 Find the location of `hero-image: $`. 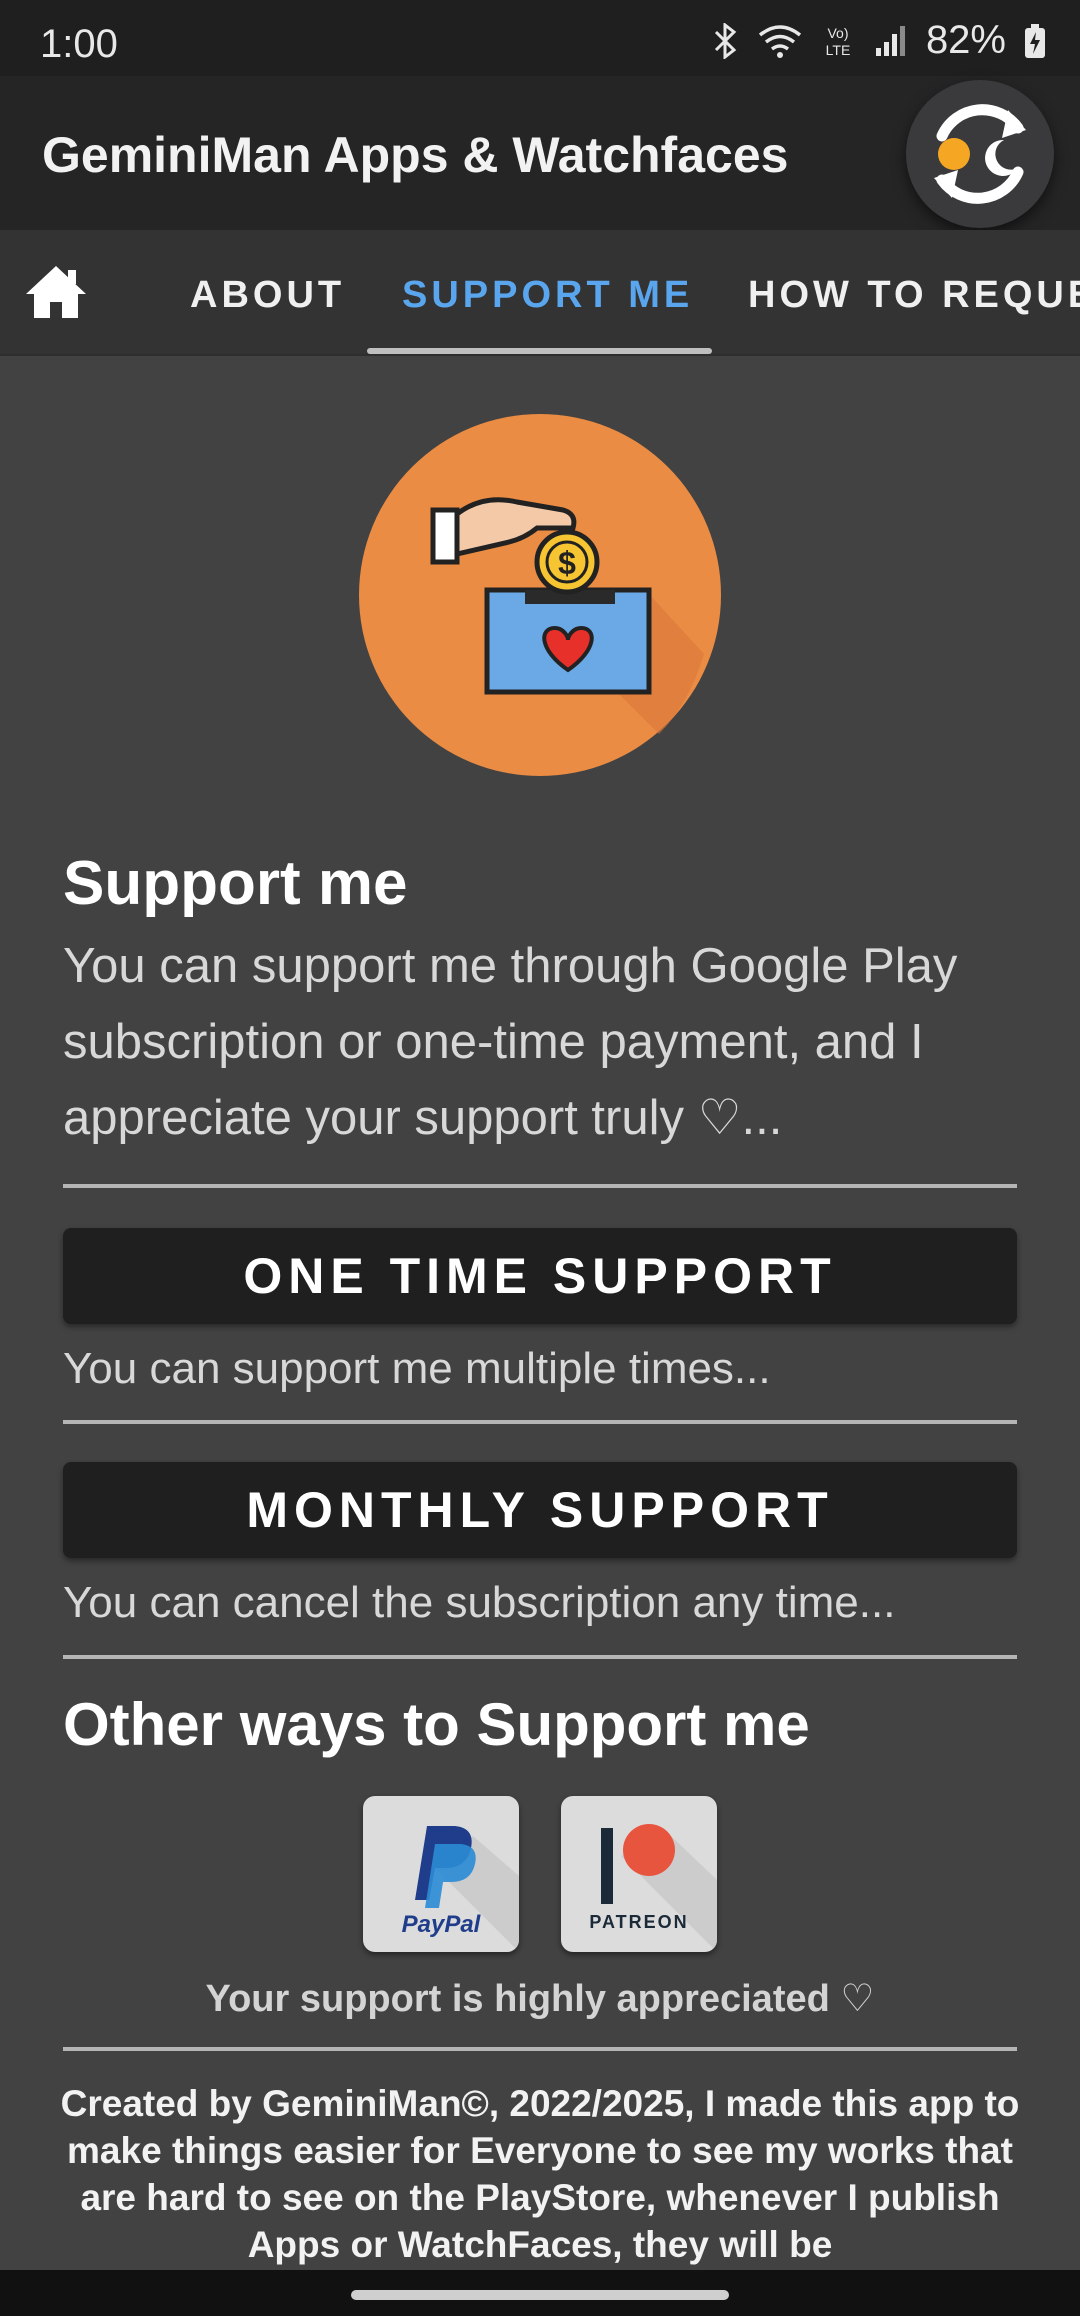

hero-image: $ is located at coordinates (540, 595).